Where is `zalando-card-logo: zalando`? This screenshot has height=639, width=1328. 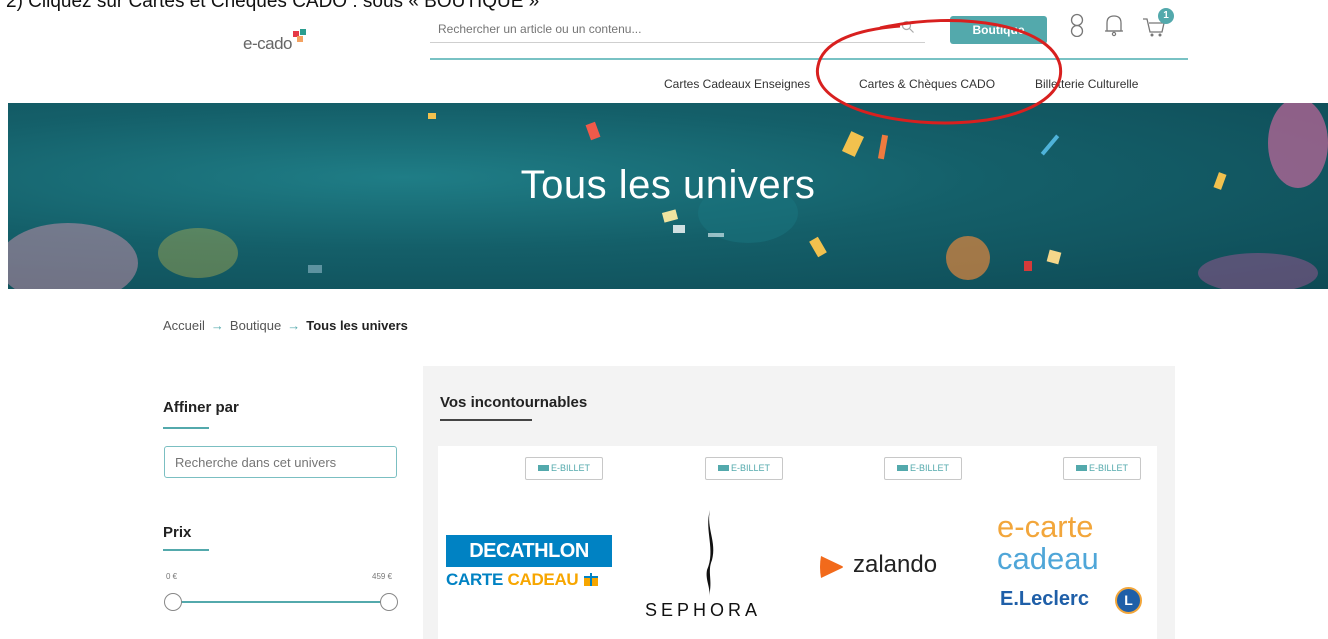 zalando-card-logo: zalando is located at coordinates (895, 565).